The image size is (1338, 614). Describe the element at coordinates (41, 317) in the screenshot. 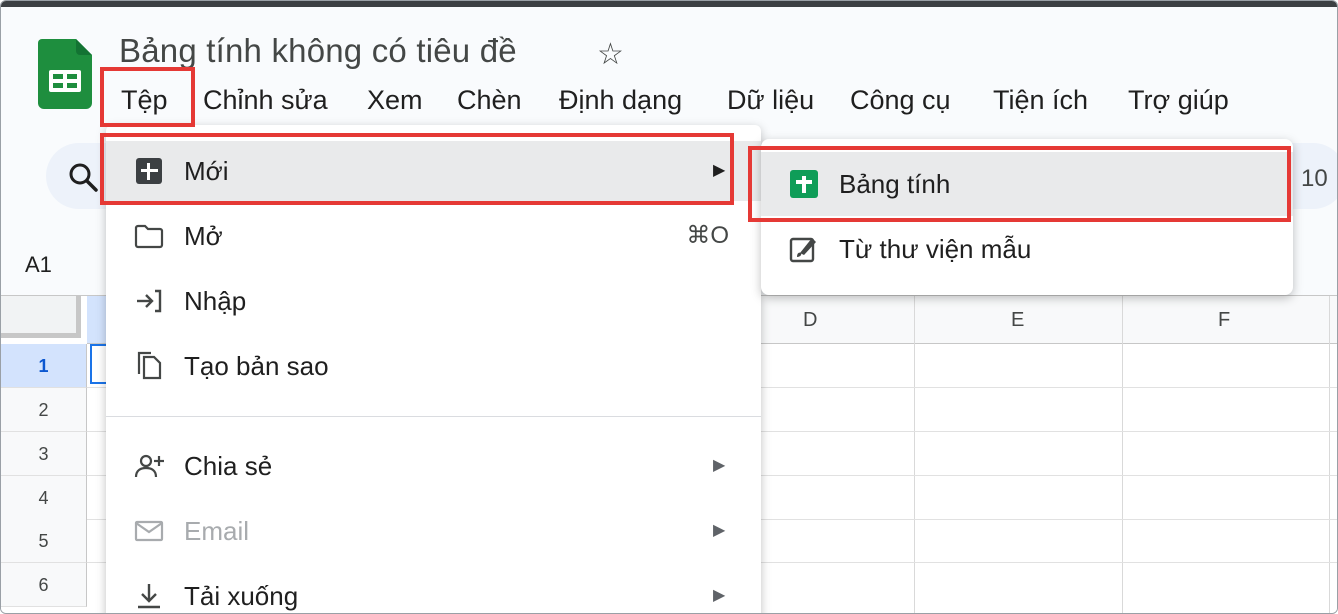

I see `select-all-corner` at that location.